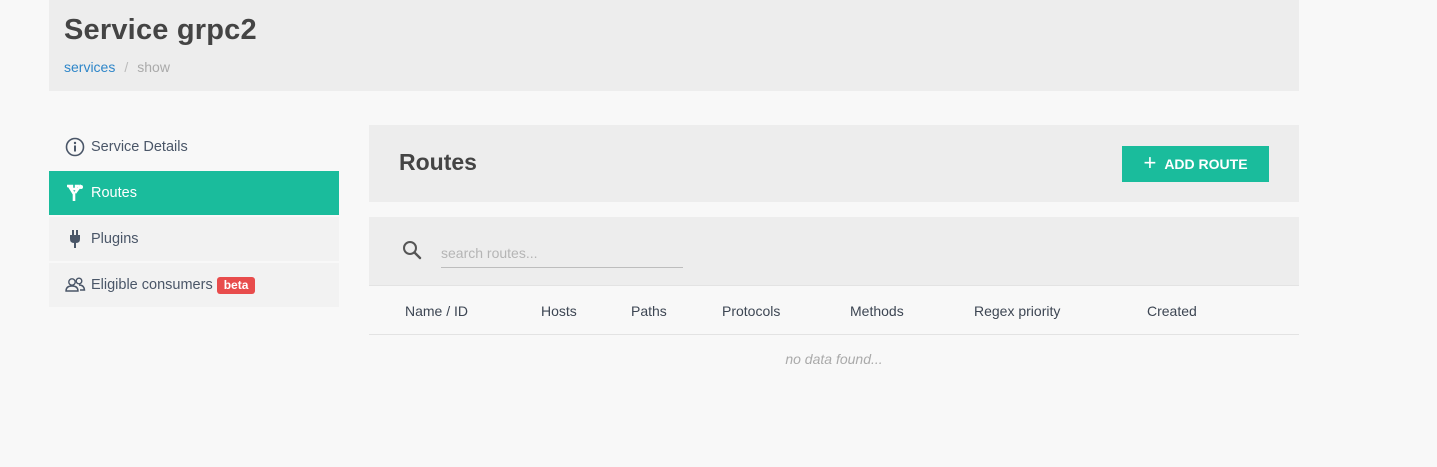  I want to click on add-route-button: + ADD ROUTE, so click(1195, 164).